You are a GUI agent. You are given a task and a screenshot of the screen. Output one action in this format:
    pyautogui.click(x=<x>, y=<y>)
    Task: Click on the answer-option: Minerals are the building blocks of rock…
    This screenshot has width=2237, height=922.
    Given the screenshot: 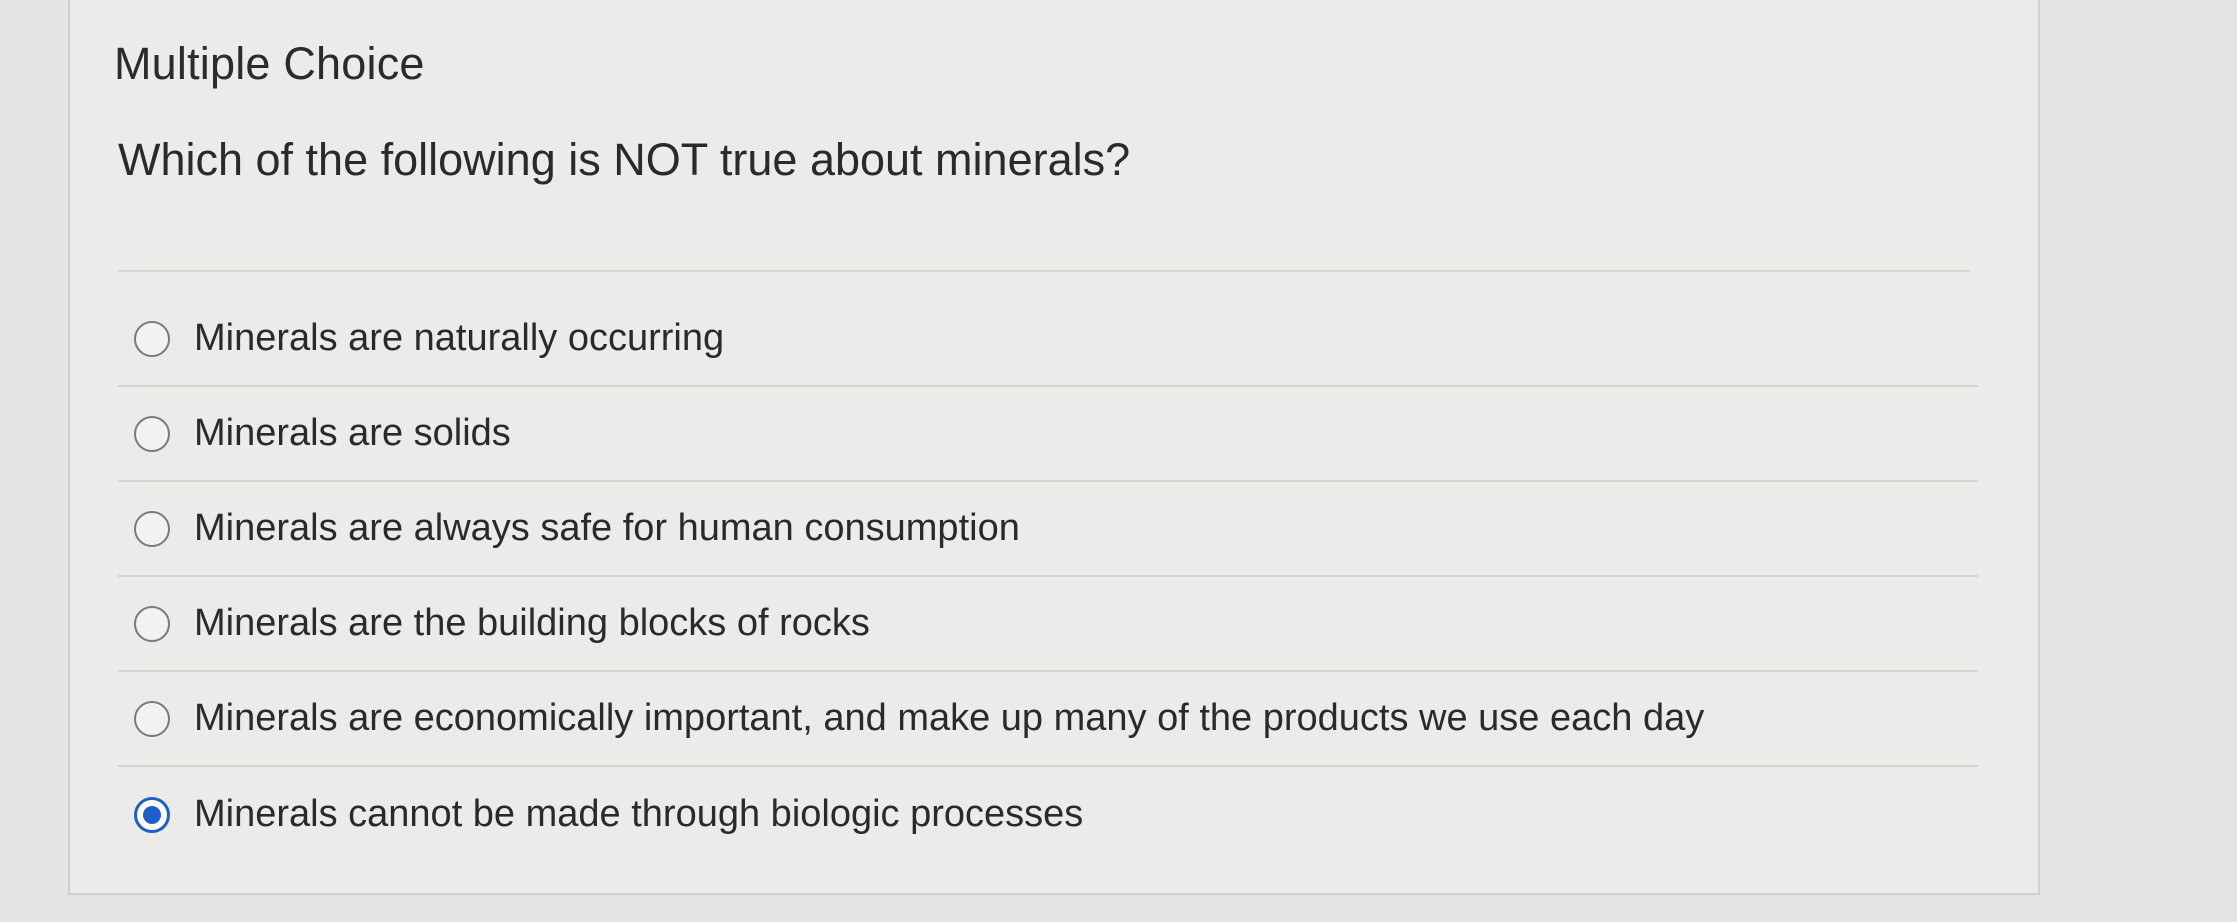 What is the action you would take?
    pyautogui.click(x=1048, y=624)
    